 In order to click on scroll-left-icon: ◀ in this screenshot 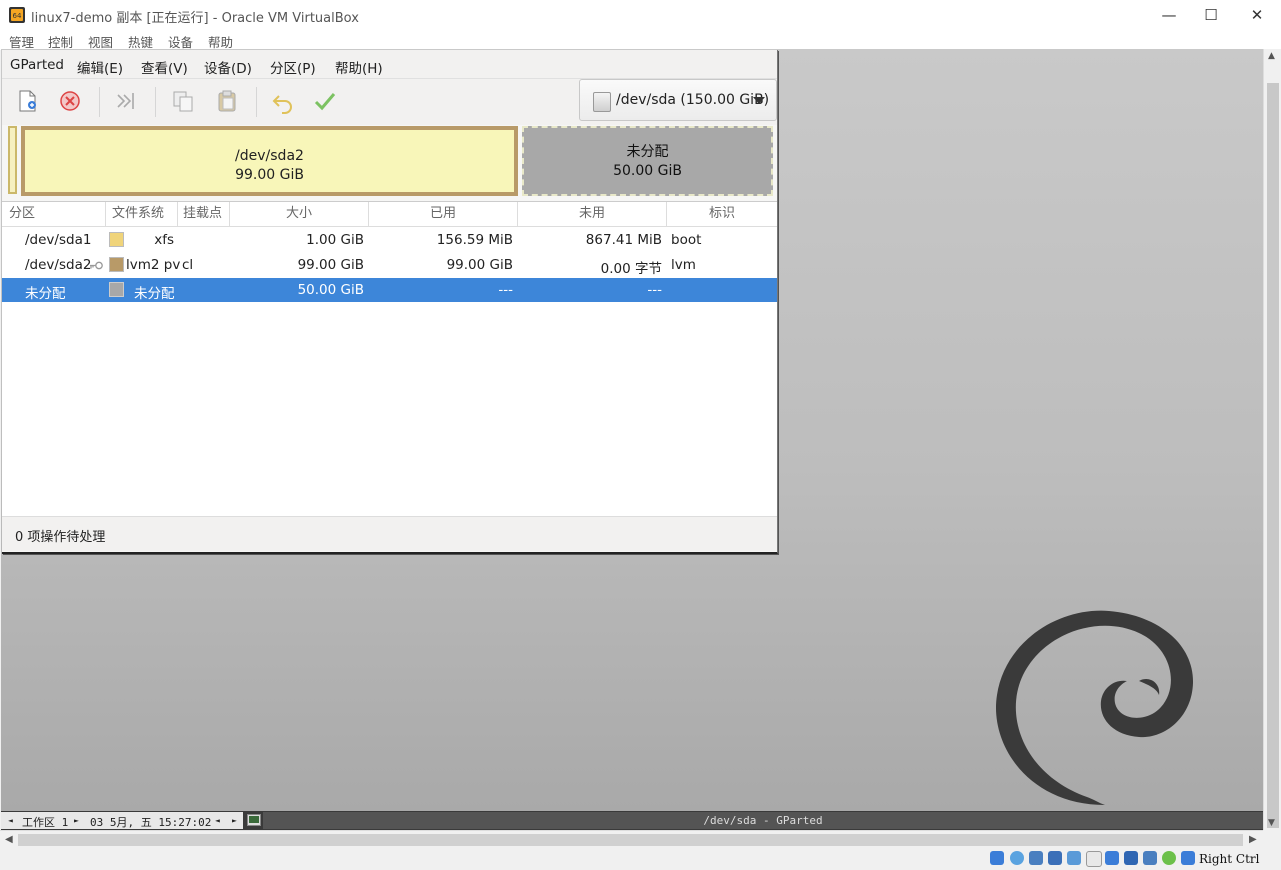, I will do `click(9, 839)`.